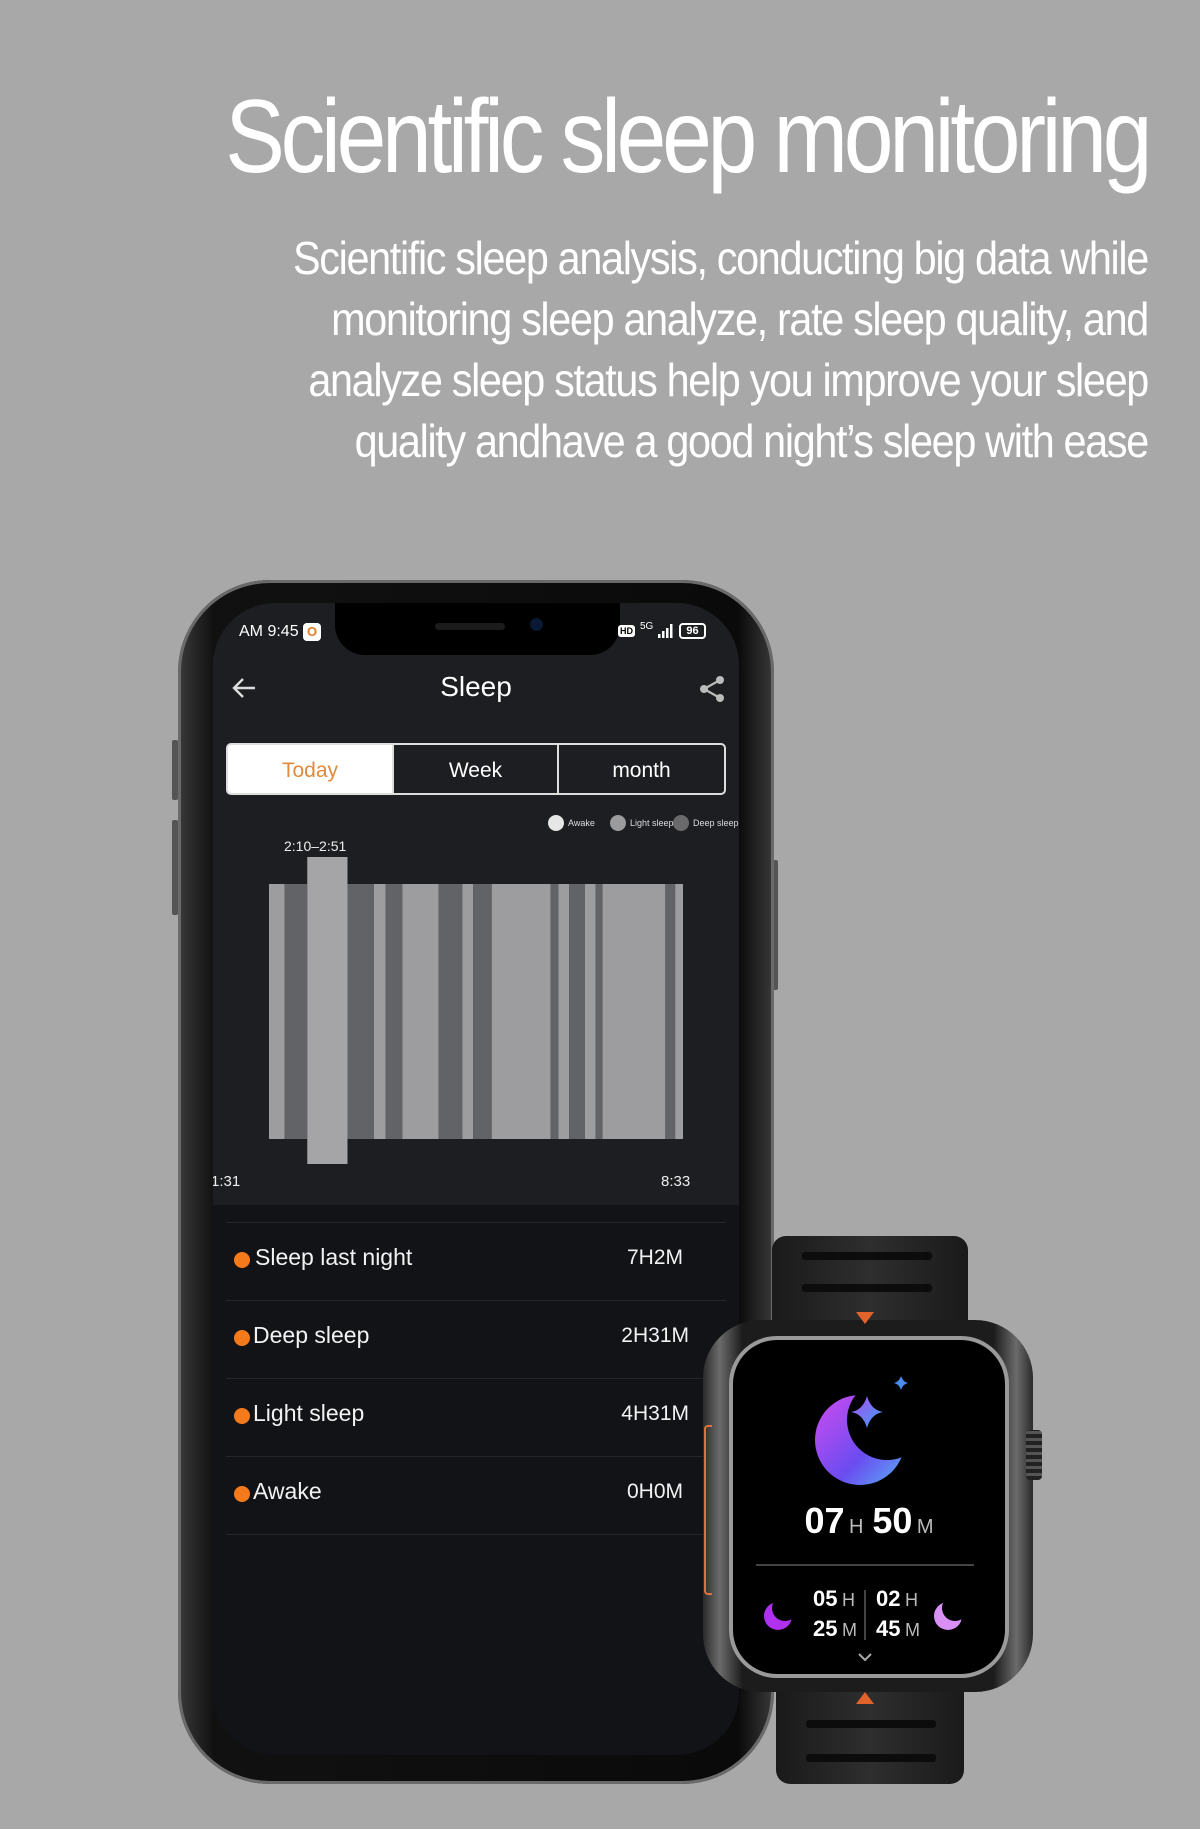 This screenshot has width=1200, height=1829. I want to click on watch-orange-accent, so click(708, 1510).